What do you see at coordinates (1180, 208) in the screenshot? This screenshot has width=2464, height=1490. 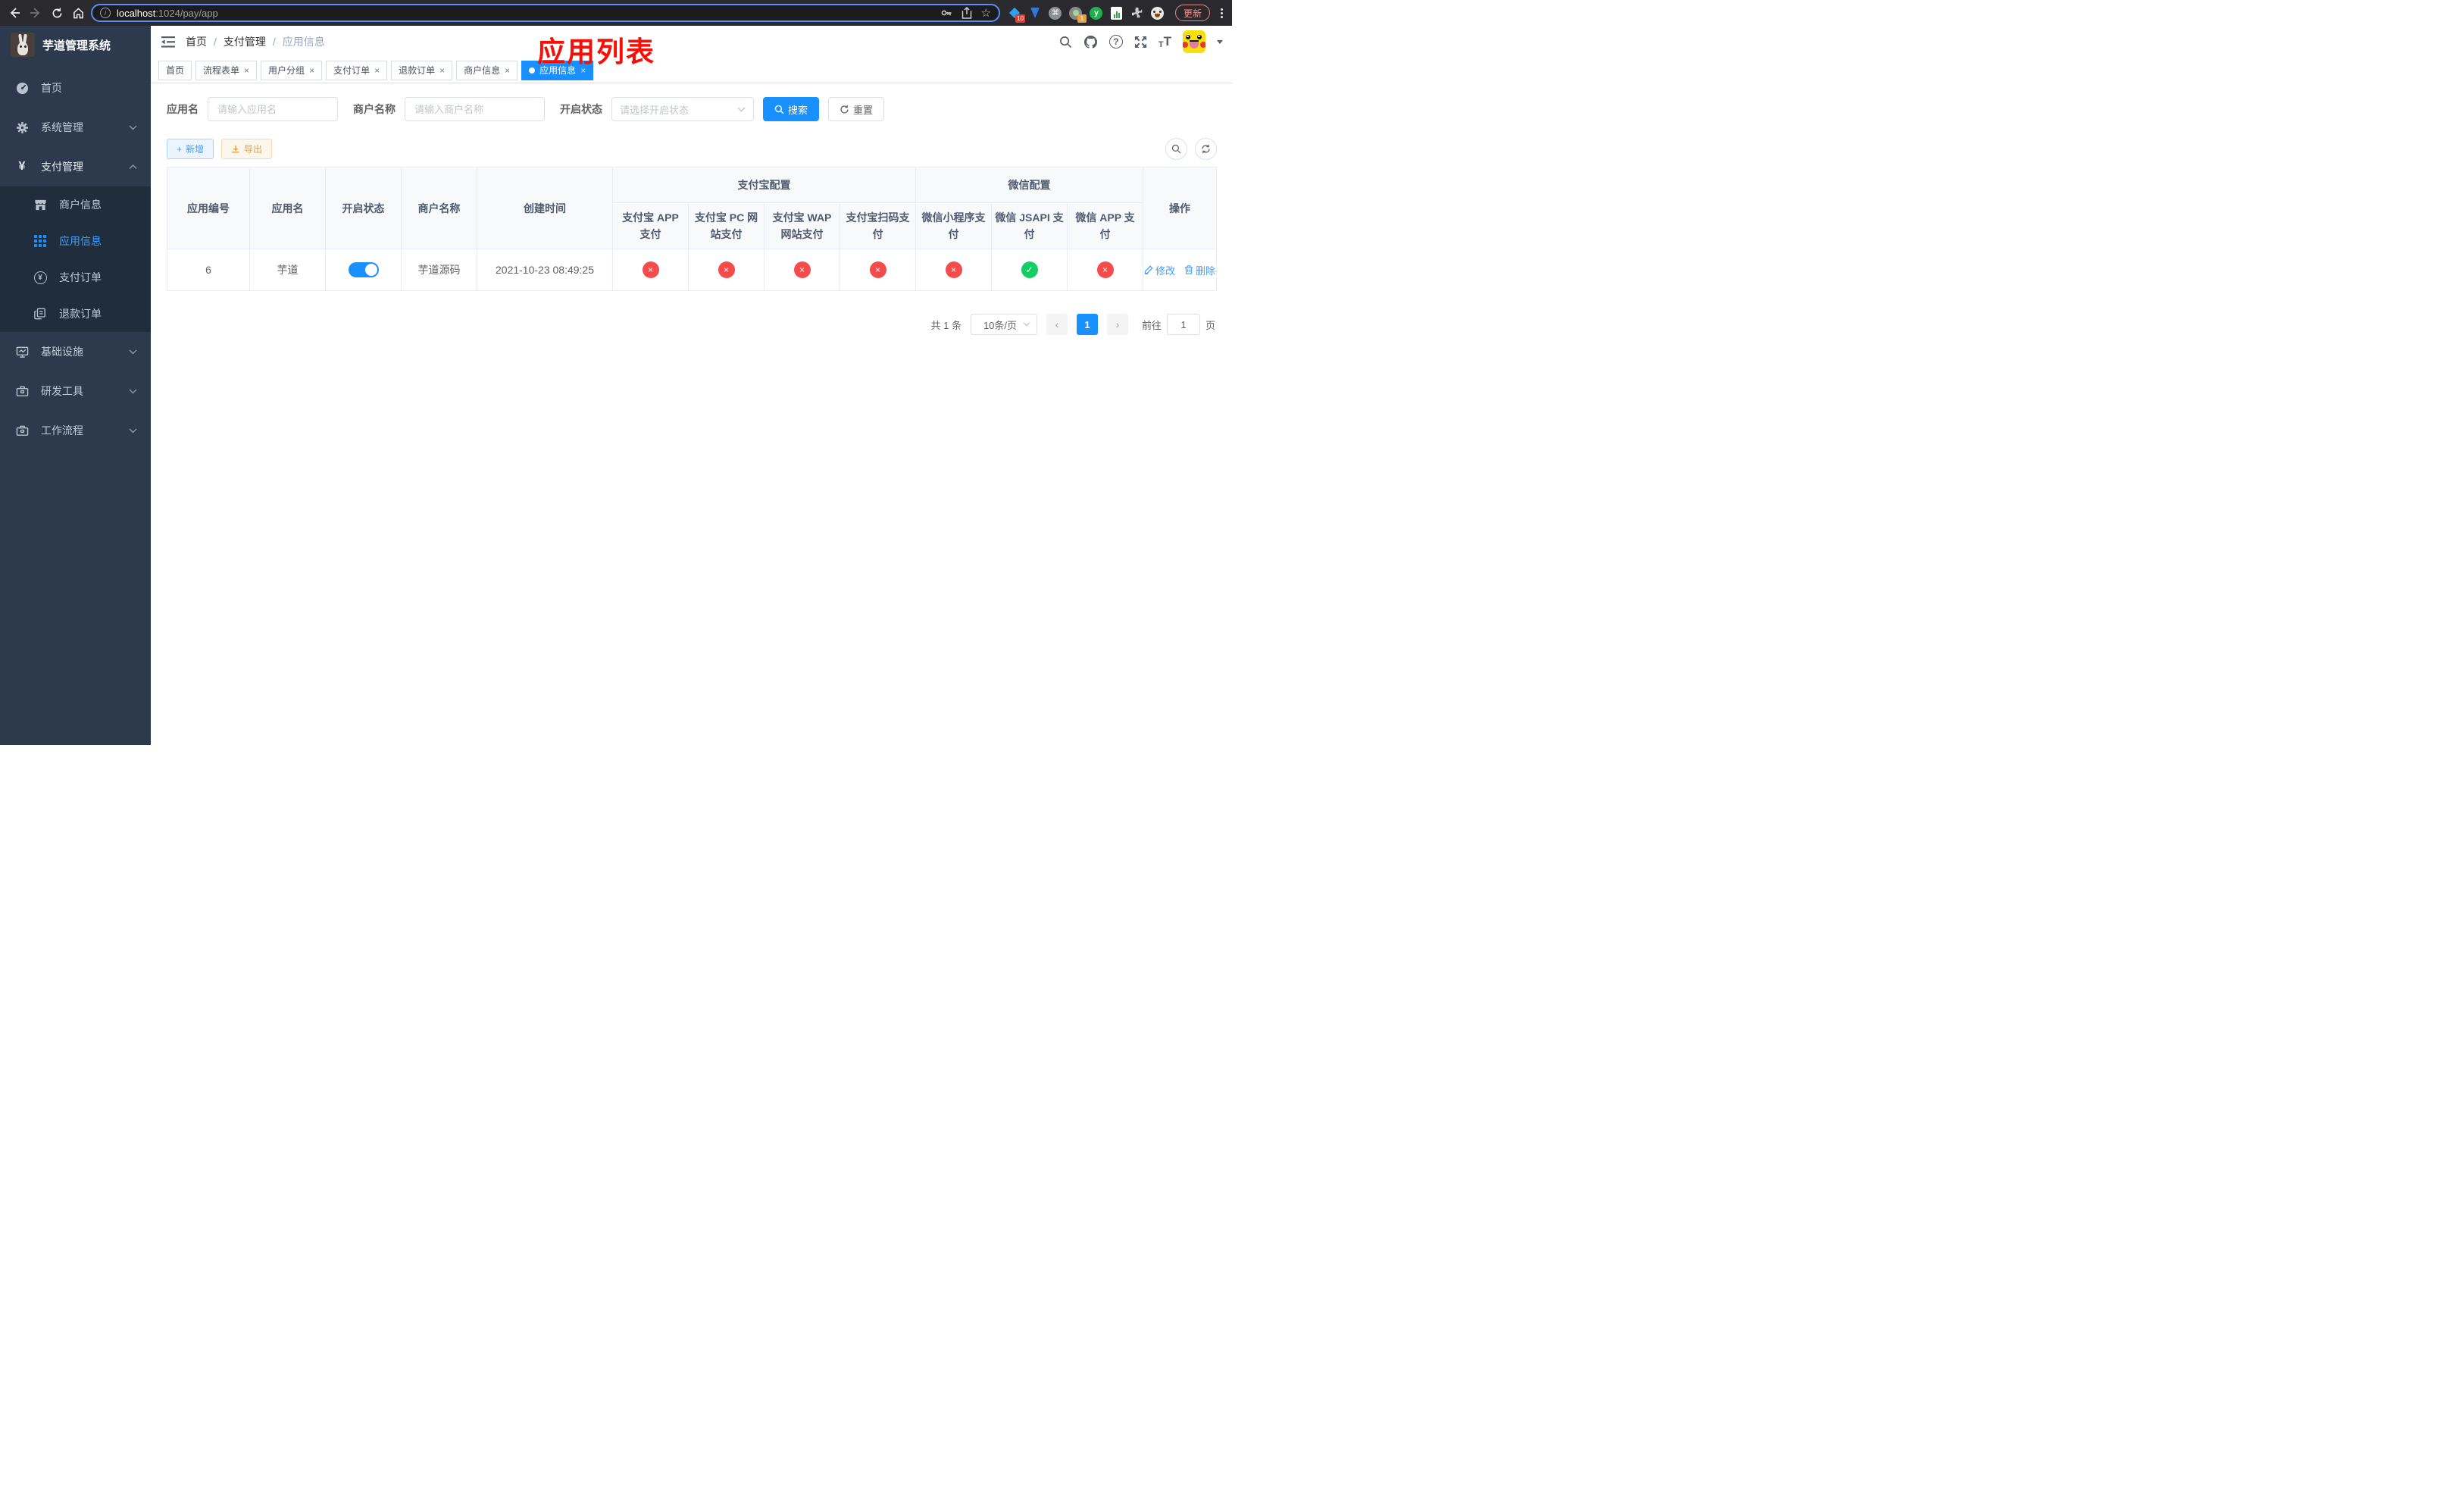 I see `col-operations: 操作` at bounding box center [1180, 208].